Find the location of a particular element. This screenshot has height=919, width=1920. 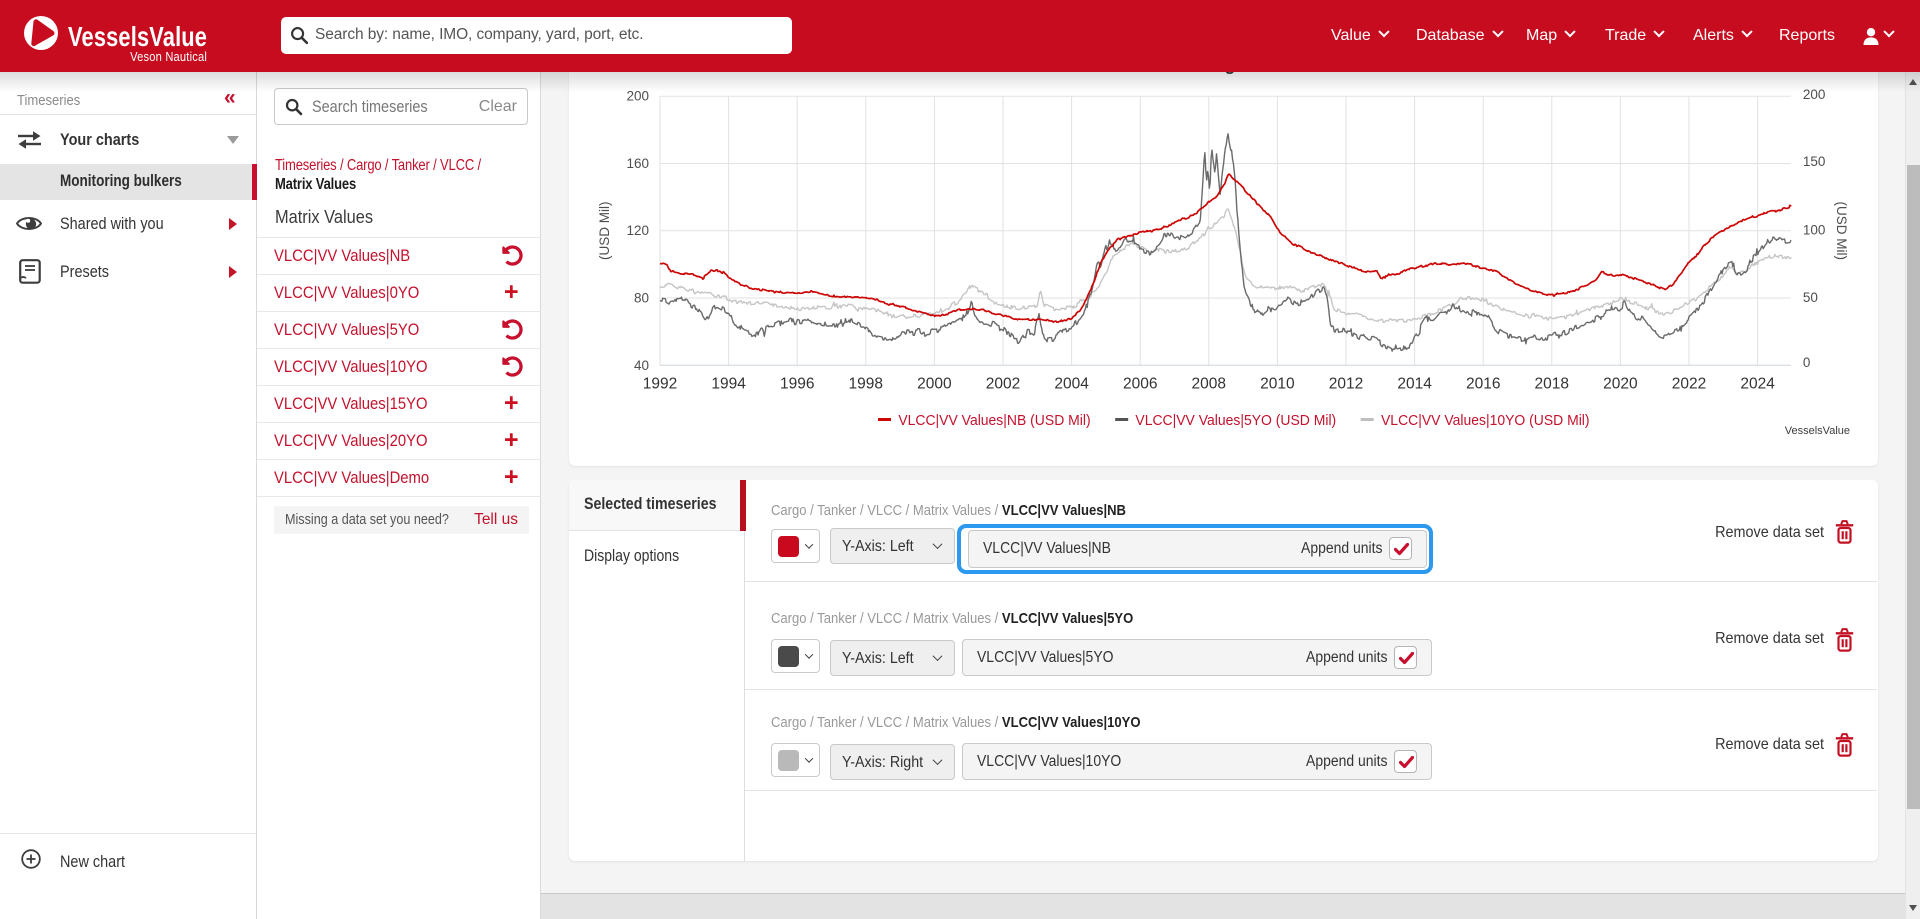

svg-text: 2004 is located at coordinates (1071, 383).